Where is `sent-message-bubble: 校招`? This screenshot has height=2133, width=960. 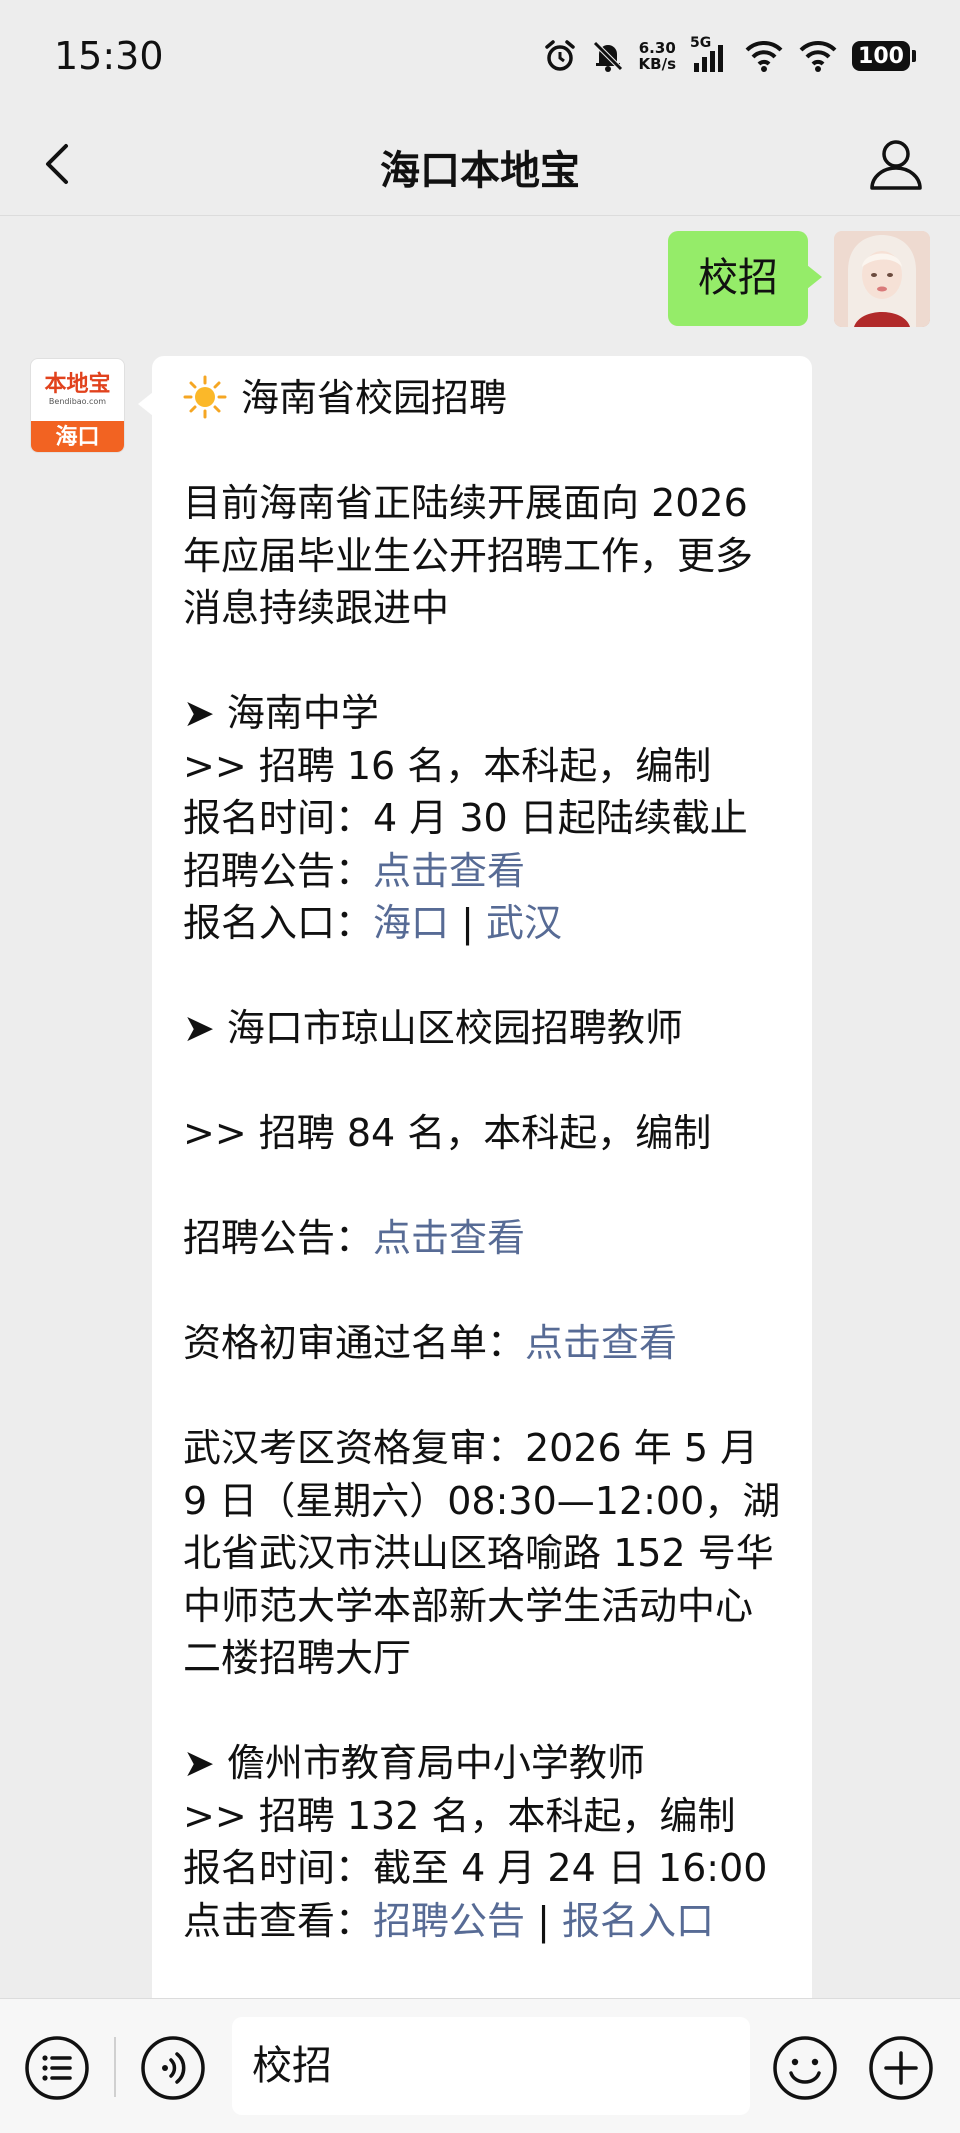
sent-message-bubble: 校招 is located at coordinates (745, 278).